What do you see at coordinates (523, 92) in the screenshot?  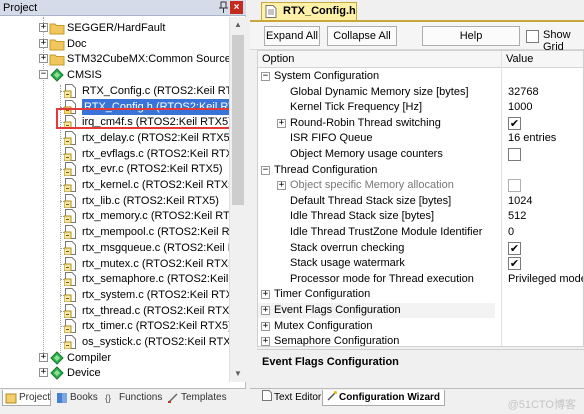 I see `option-value: 32768` at bounding box center [523, 92].